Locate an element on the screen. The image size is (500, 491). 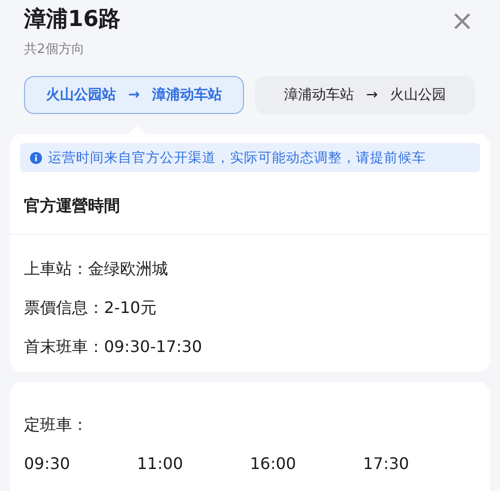
direction-count: 共2個方向 is located at coordinates (55, 50).